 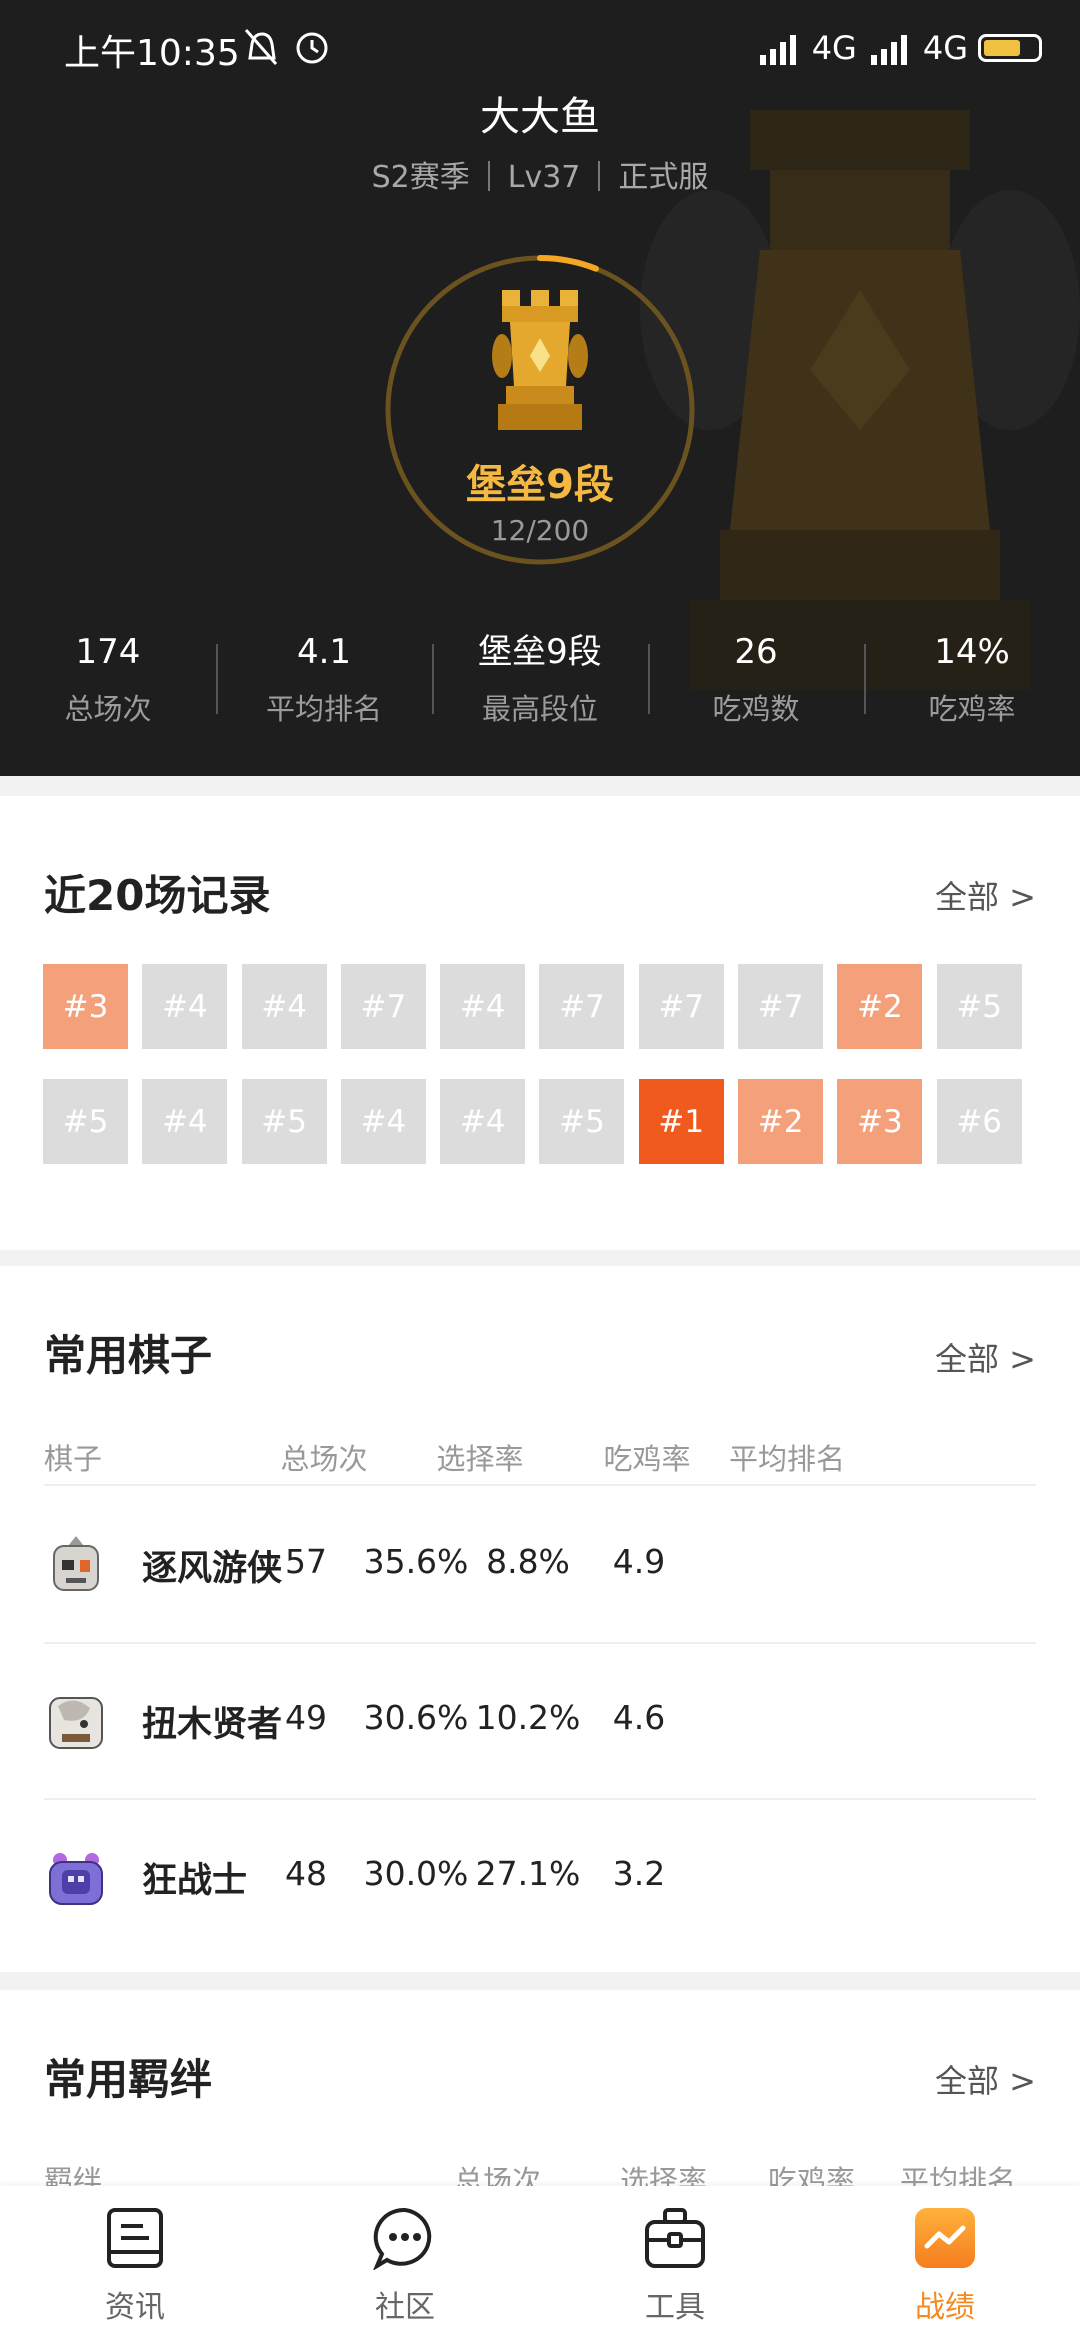 I want to click on column-header: 平均排名, so click(x=786, y=1459).